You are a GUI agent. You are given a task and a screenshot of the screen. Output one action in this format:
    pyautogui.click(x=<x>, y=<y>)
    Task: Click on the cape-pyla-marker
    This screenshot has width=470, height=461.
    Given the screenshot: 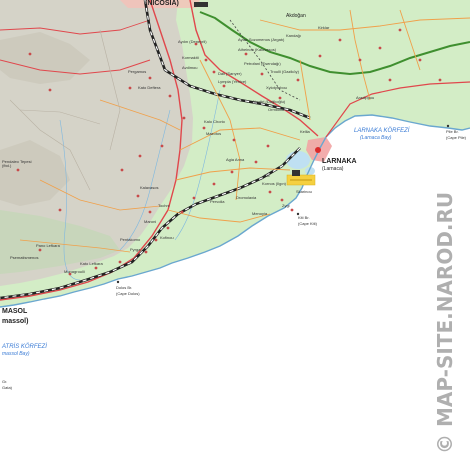 What is the action you would take?
    pyautogui.click(x=448, y=126)
    